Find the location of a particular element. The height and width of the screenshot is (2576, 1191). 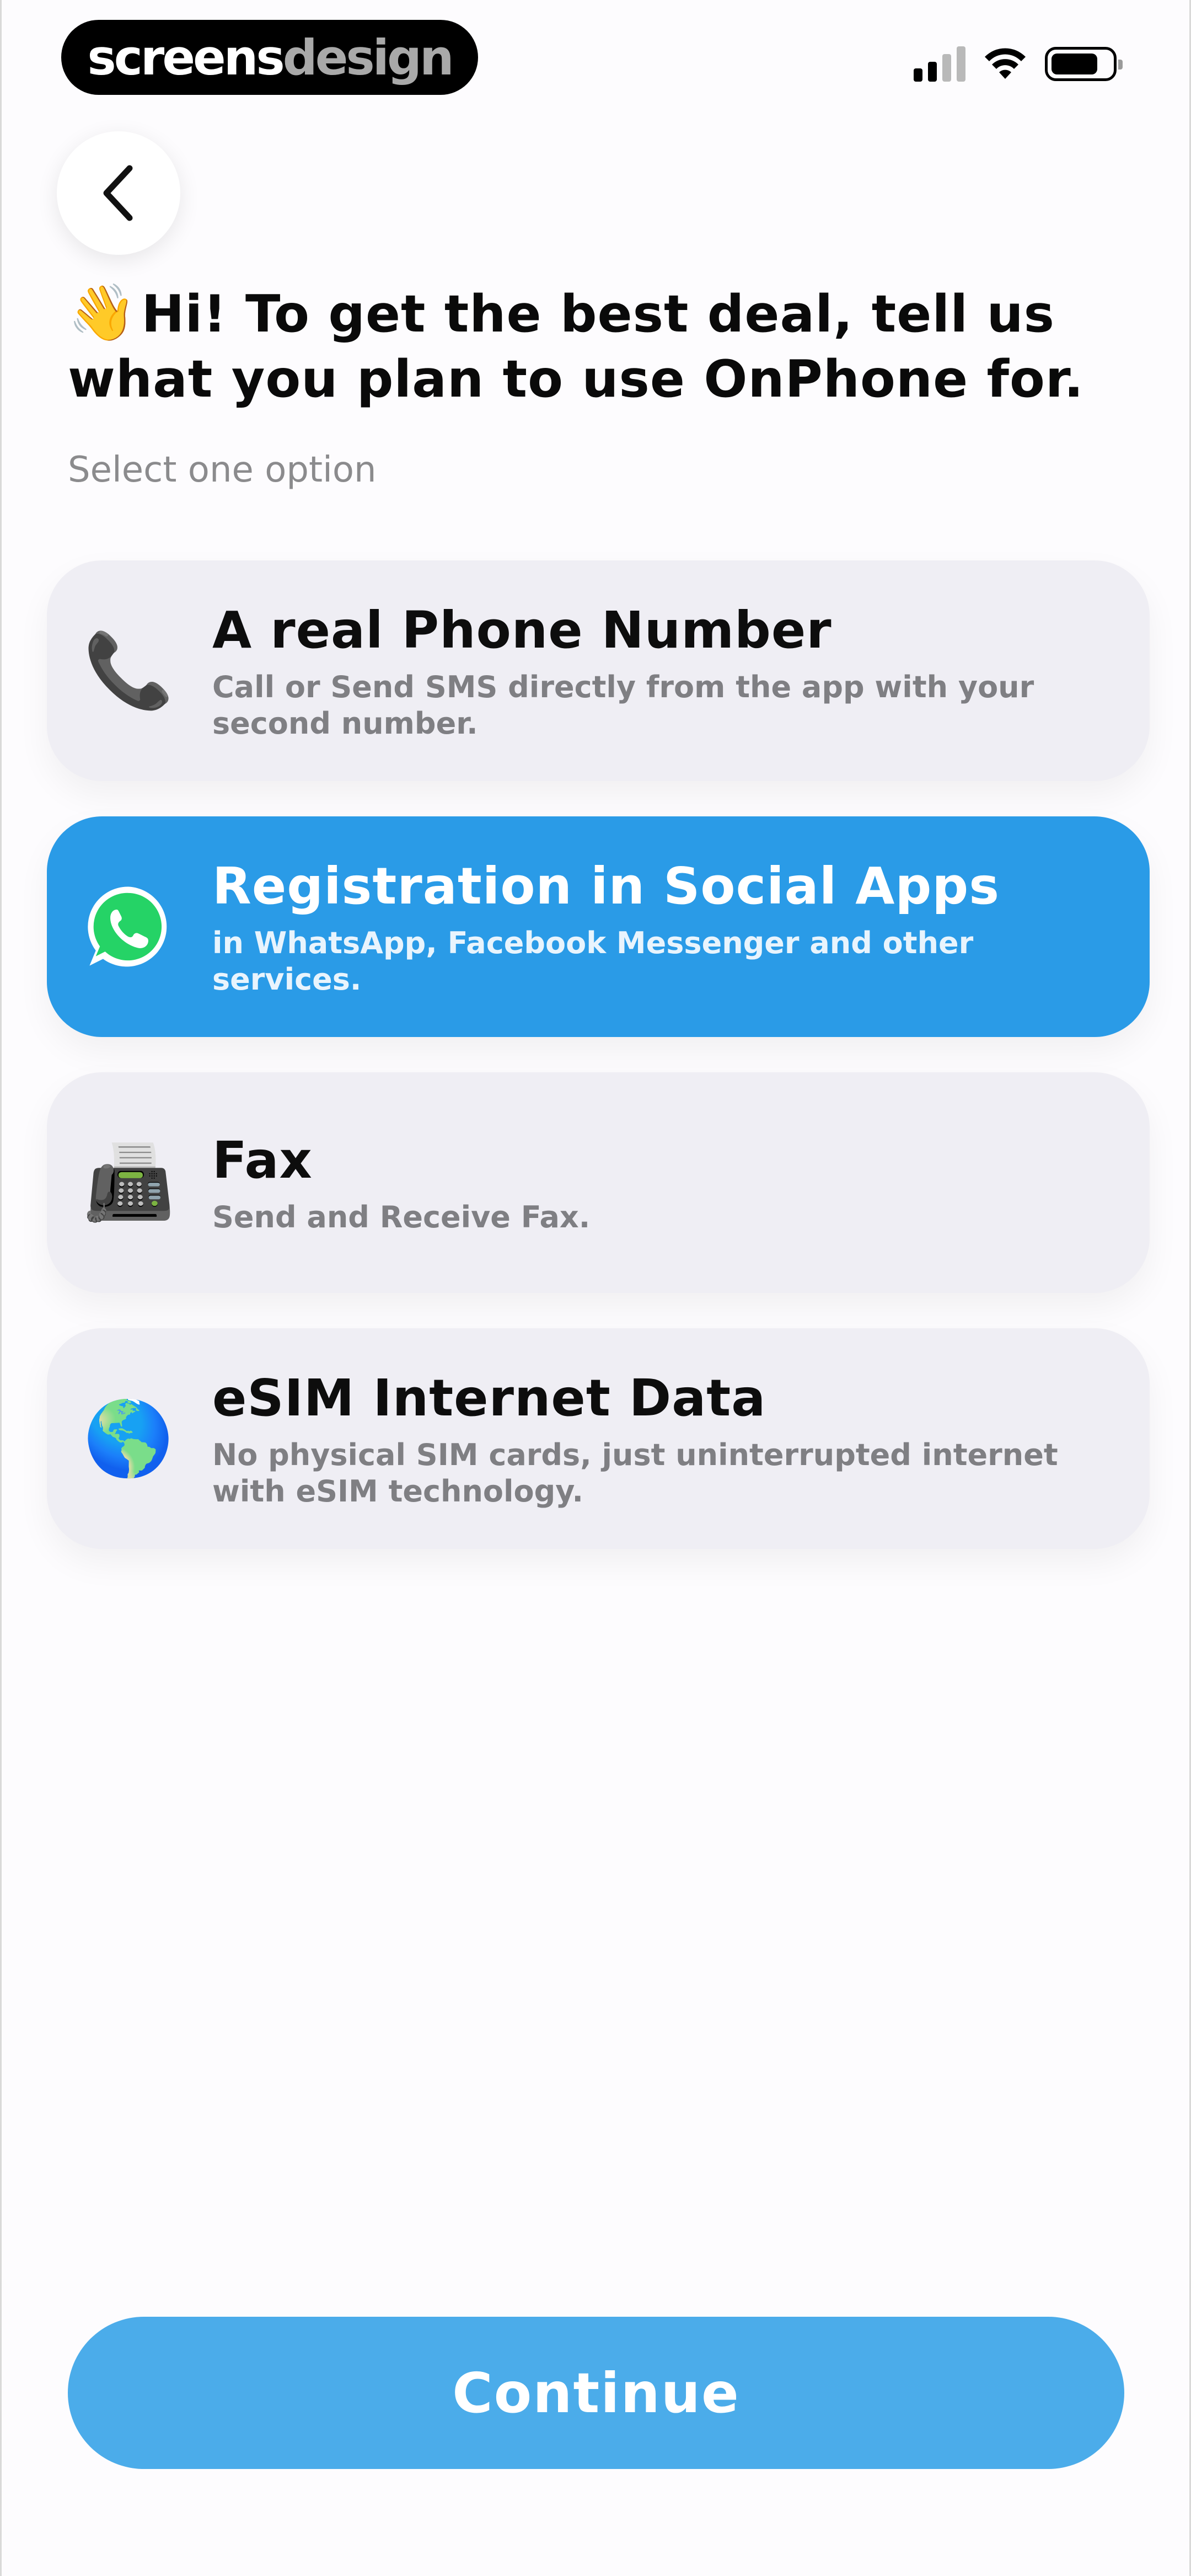

whatsapp-icon is located at coordinates (128, 927).